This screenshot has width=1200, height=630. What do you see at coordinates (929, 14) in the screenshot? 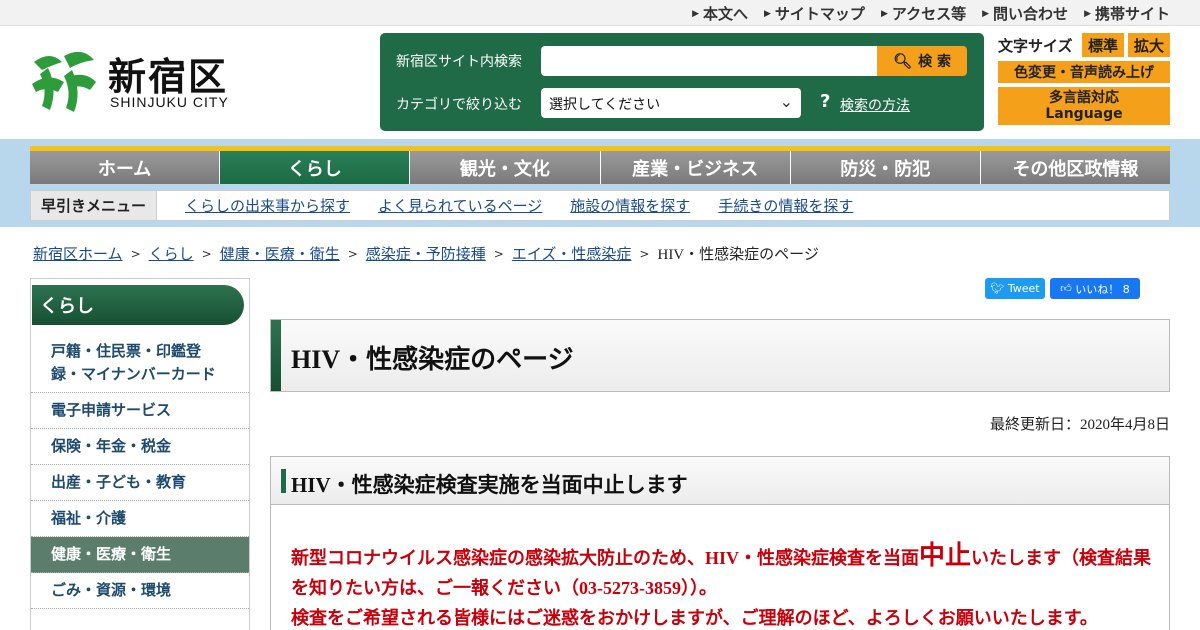
I see `utility-link-label: アクセス等` at bounding box center [929, 14].